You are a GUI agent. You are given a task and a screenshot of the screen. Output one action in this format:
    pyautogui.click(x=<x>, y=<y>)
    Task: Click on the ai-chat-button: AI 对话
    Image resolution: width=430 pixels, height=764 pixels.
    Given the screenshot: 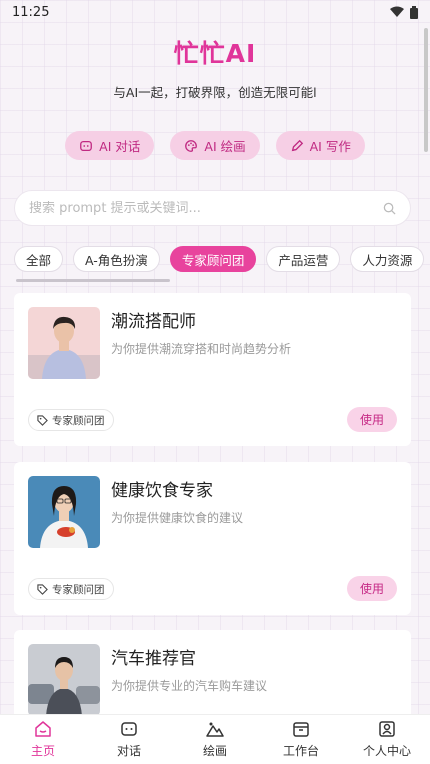 What is the action you would take?
    pyautogui.click(x=110, y=145)
    